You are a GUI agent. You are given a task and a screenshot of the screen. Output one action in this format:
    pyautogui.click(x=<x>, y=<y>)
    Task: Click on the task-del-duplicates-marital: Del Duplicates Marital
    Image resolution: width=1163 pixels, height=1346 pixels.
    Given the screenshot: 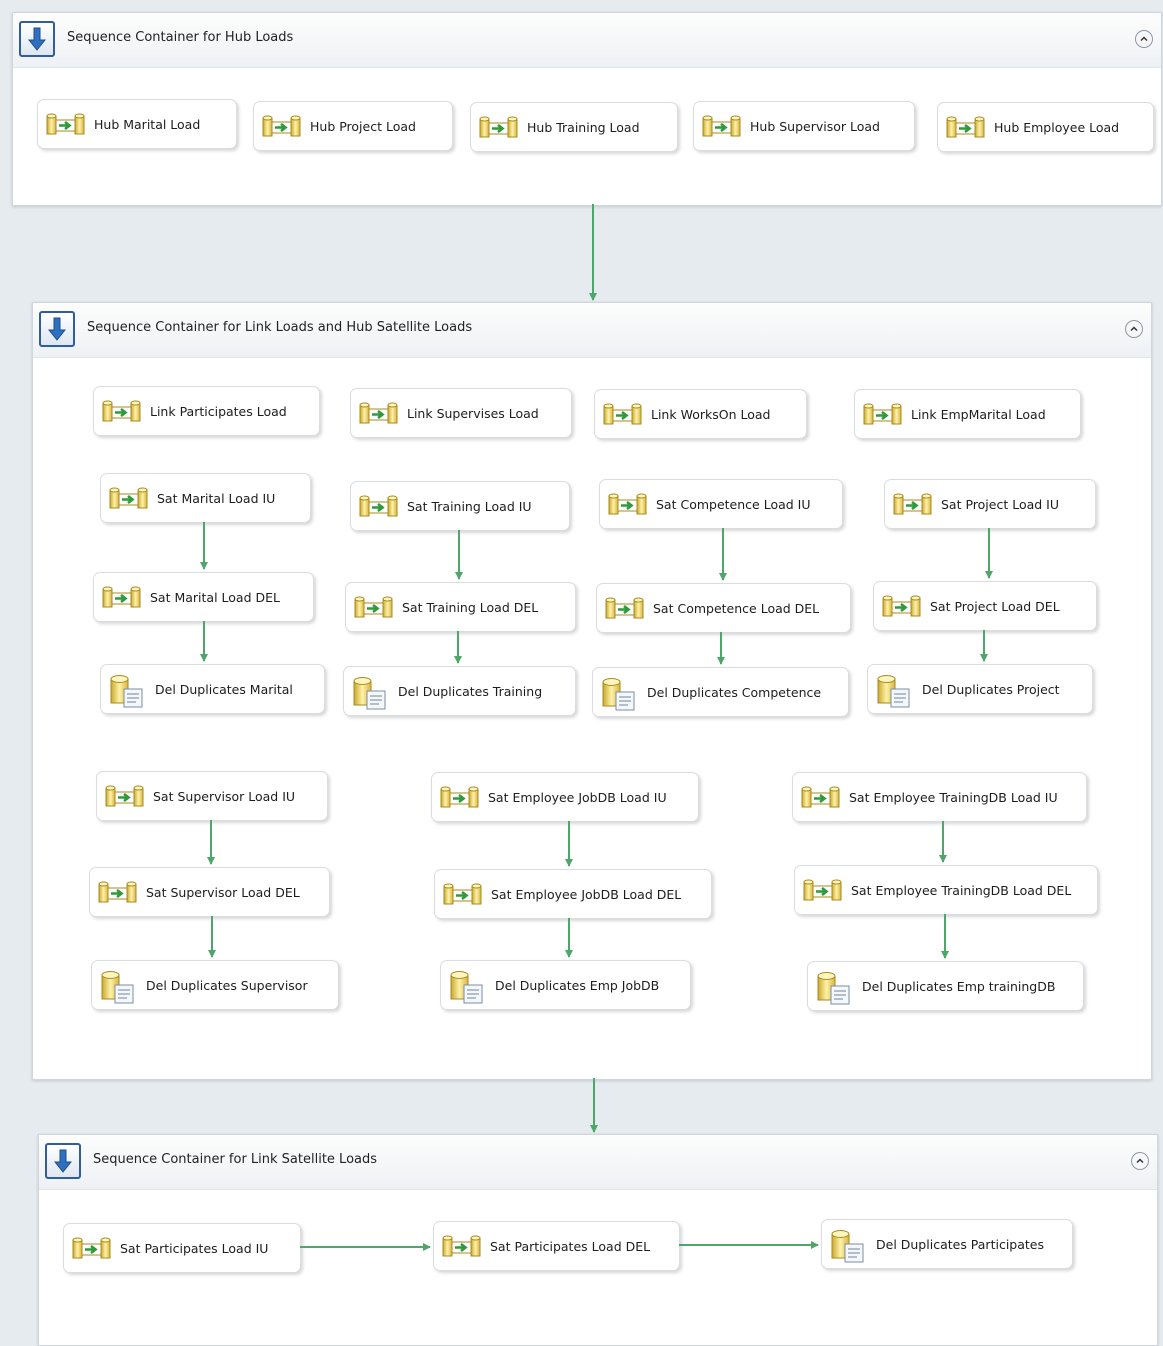 What is the action you would take?
    pyautogui.click(x=212, y=689)
    